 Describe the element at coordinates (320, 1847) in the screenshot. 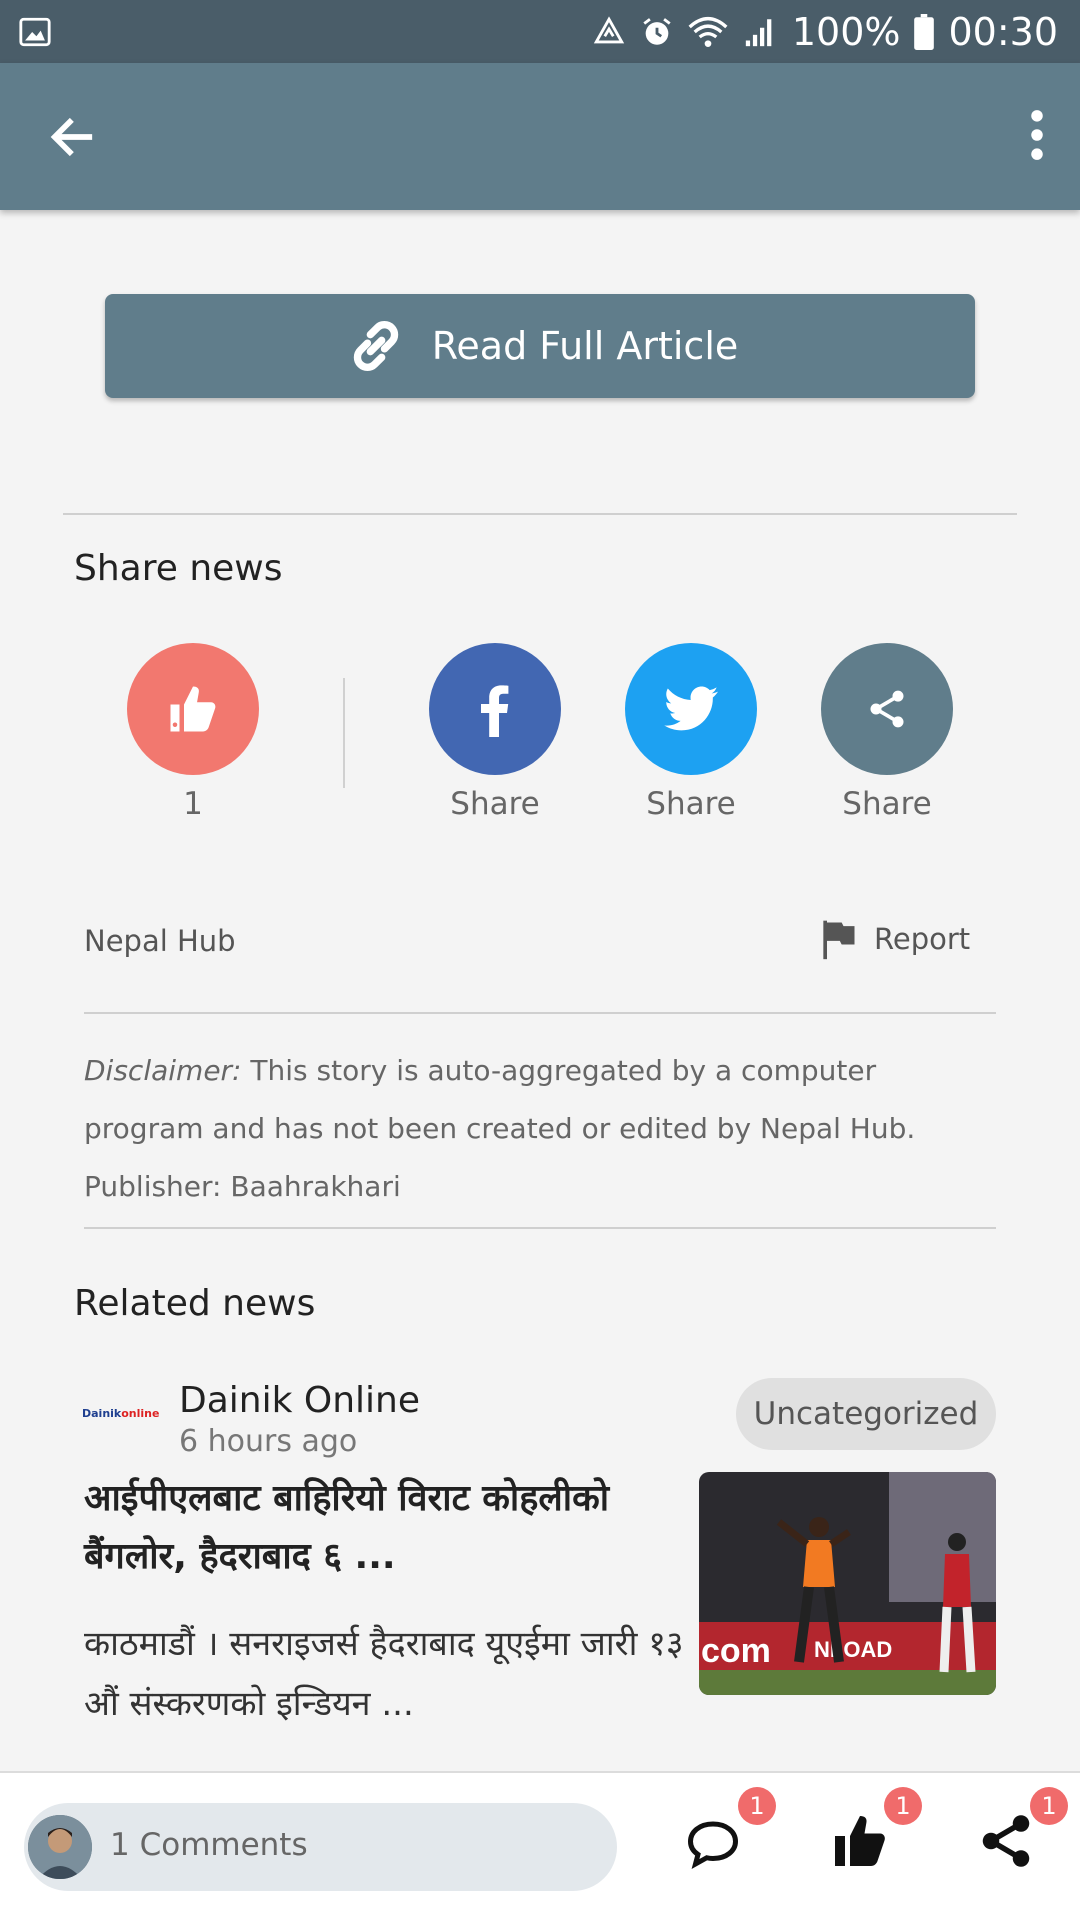

I see `comments-input: 1 Comments` at that location.